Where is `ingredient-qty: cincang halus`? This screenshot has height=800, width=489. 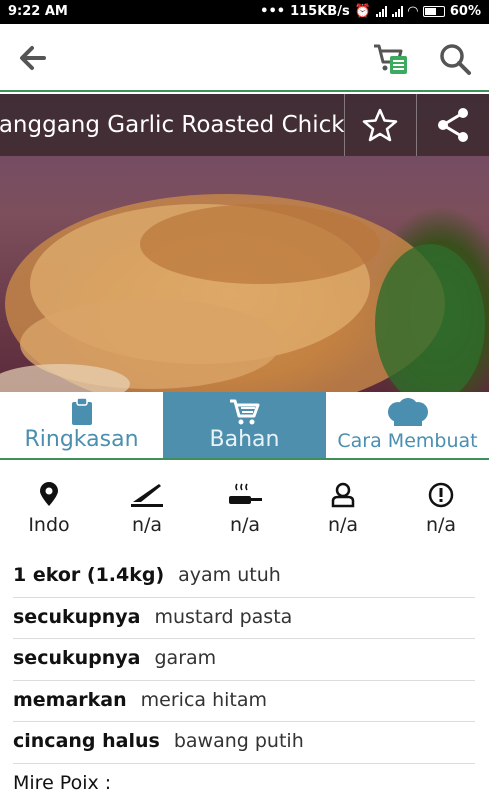
ingredient-qty: cincang halus is located at coordinates (86, 741).